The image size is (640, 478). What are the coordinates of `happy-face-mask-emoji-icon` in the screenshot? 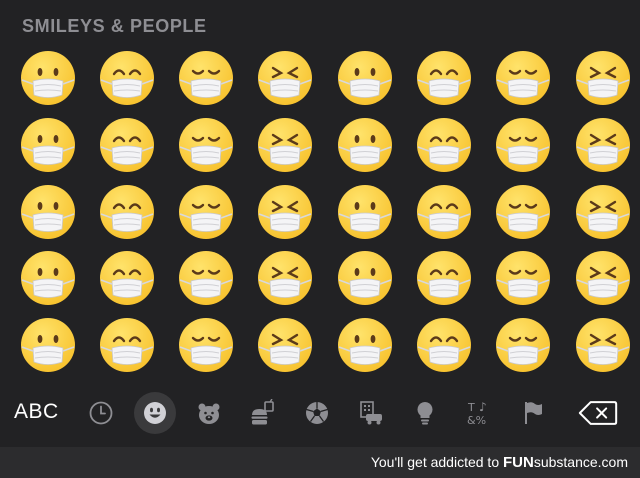 It's located at (127, 278).